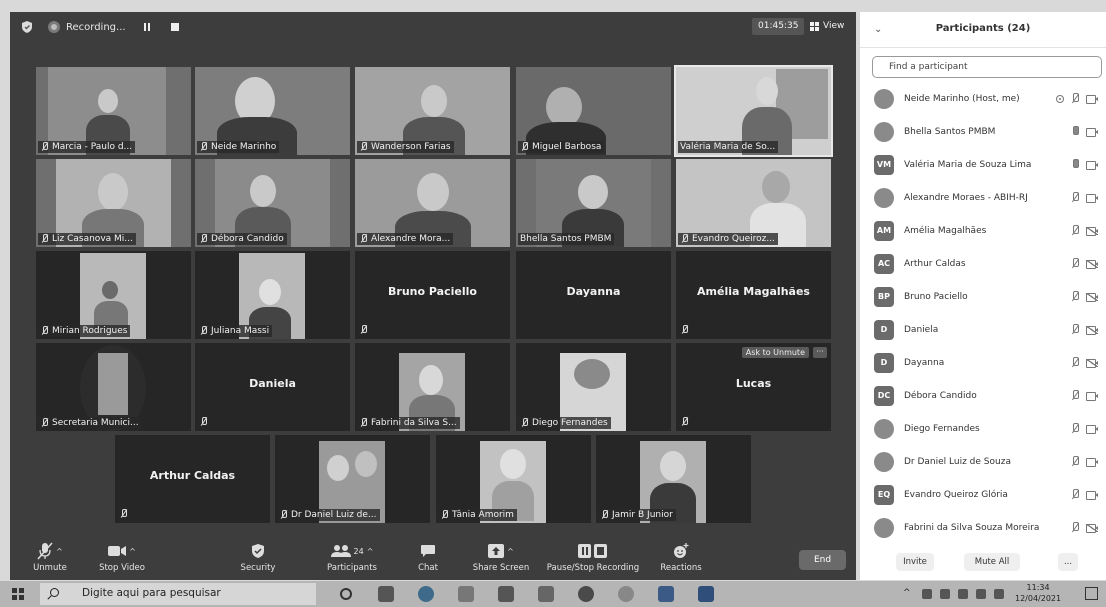 Image resolution: width=1106 pixels, height=607 pixels. I want to click on video-tile: Jamir B Junior, so click(673, 479).